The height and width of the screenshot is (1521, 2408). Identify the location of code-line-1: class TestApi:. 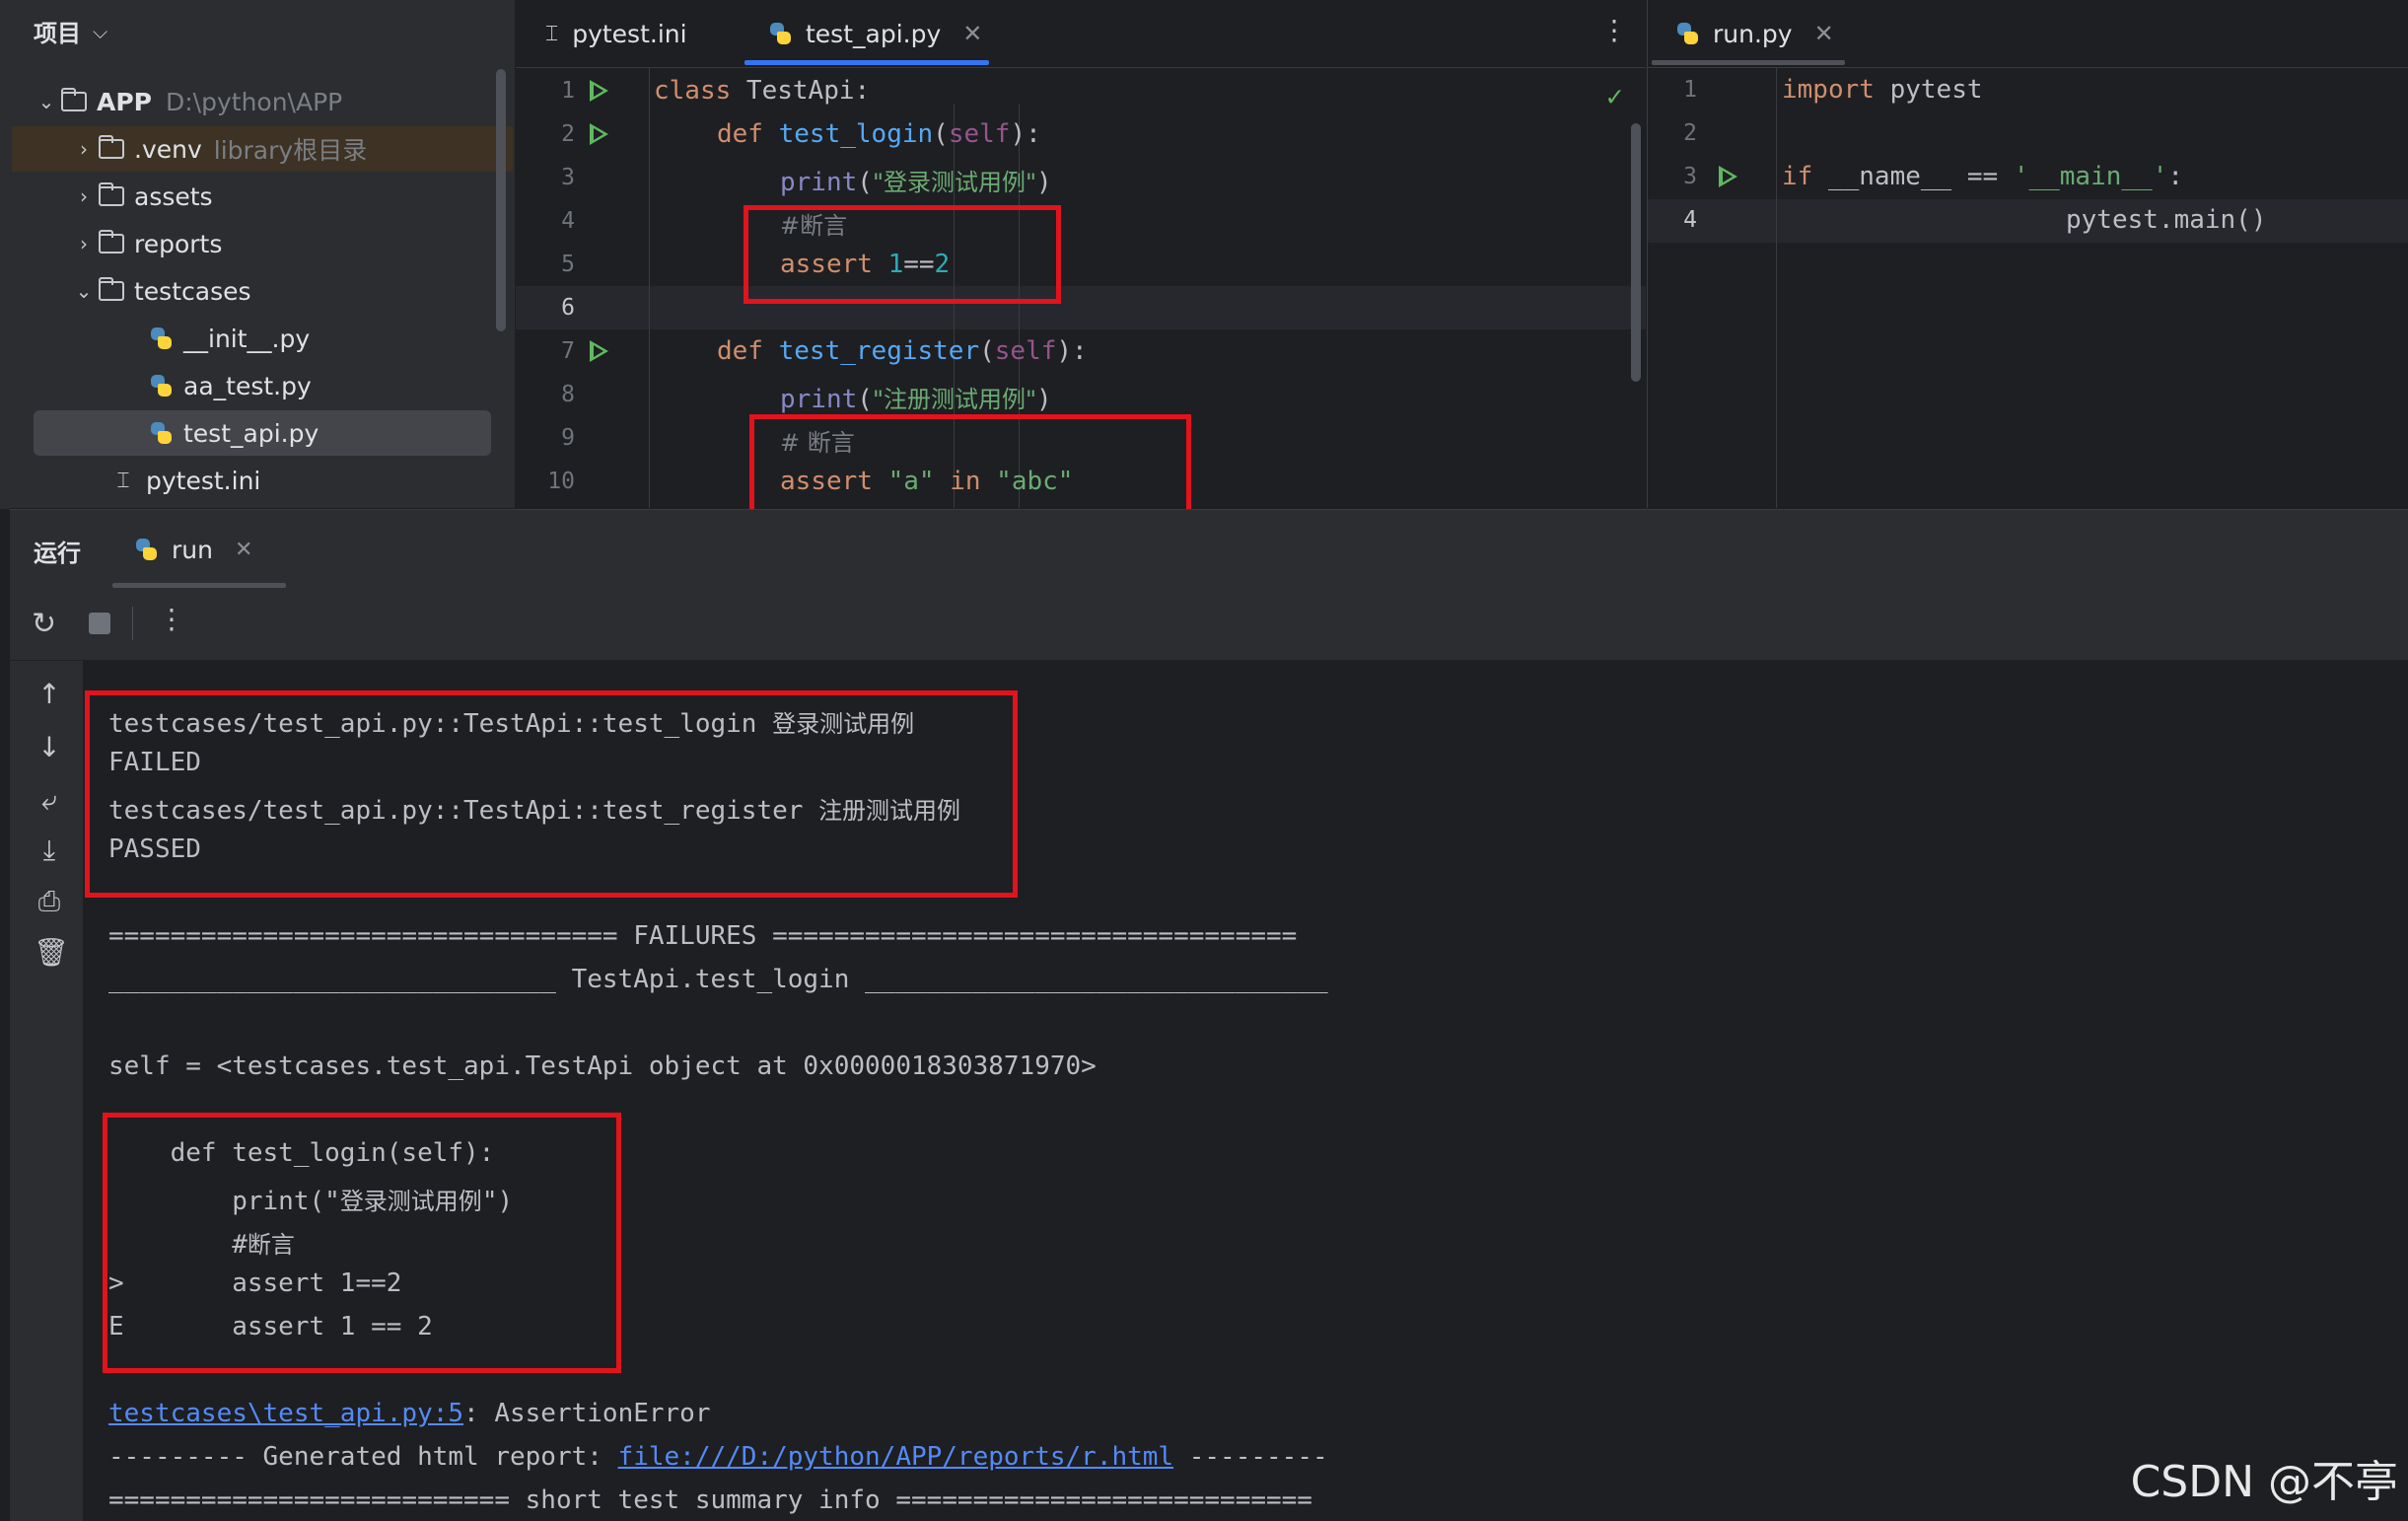
(762, 91).